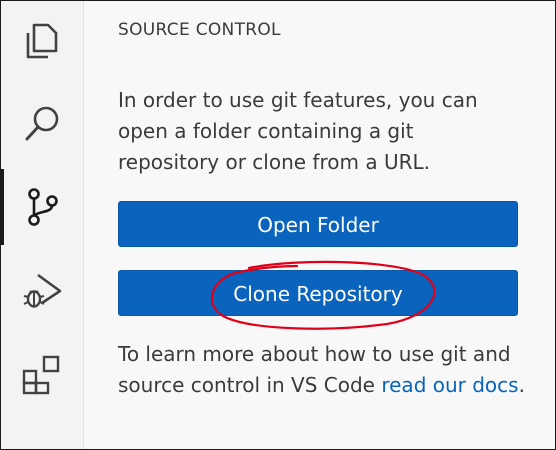  I want to click on source-control-button, so click(42, 207).